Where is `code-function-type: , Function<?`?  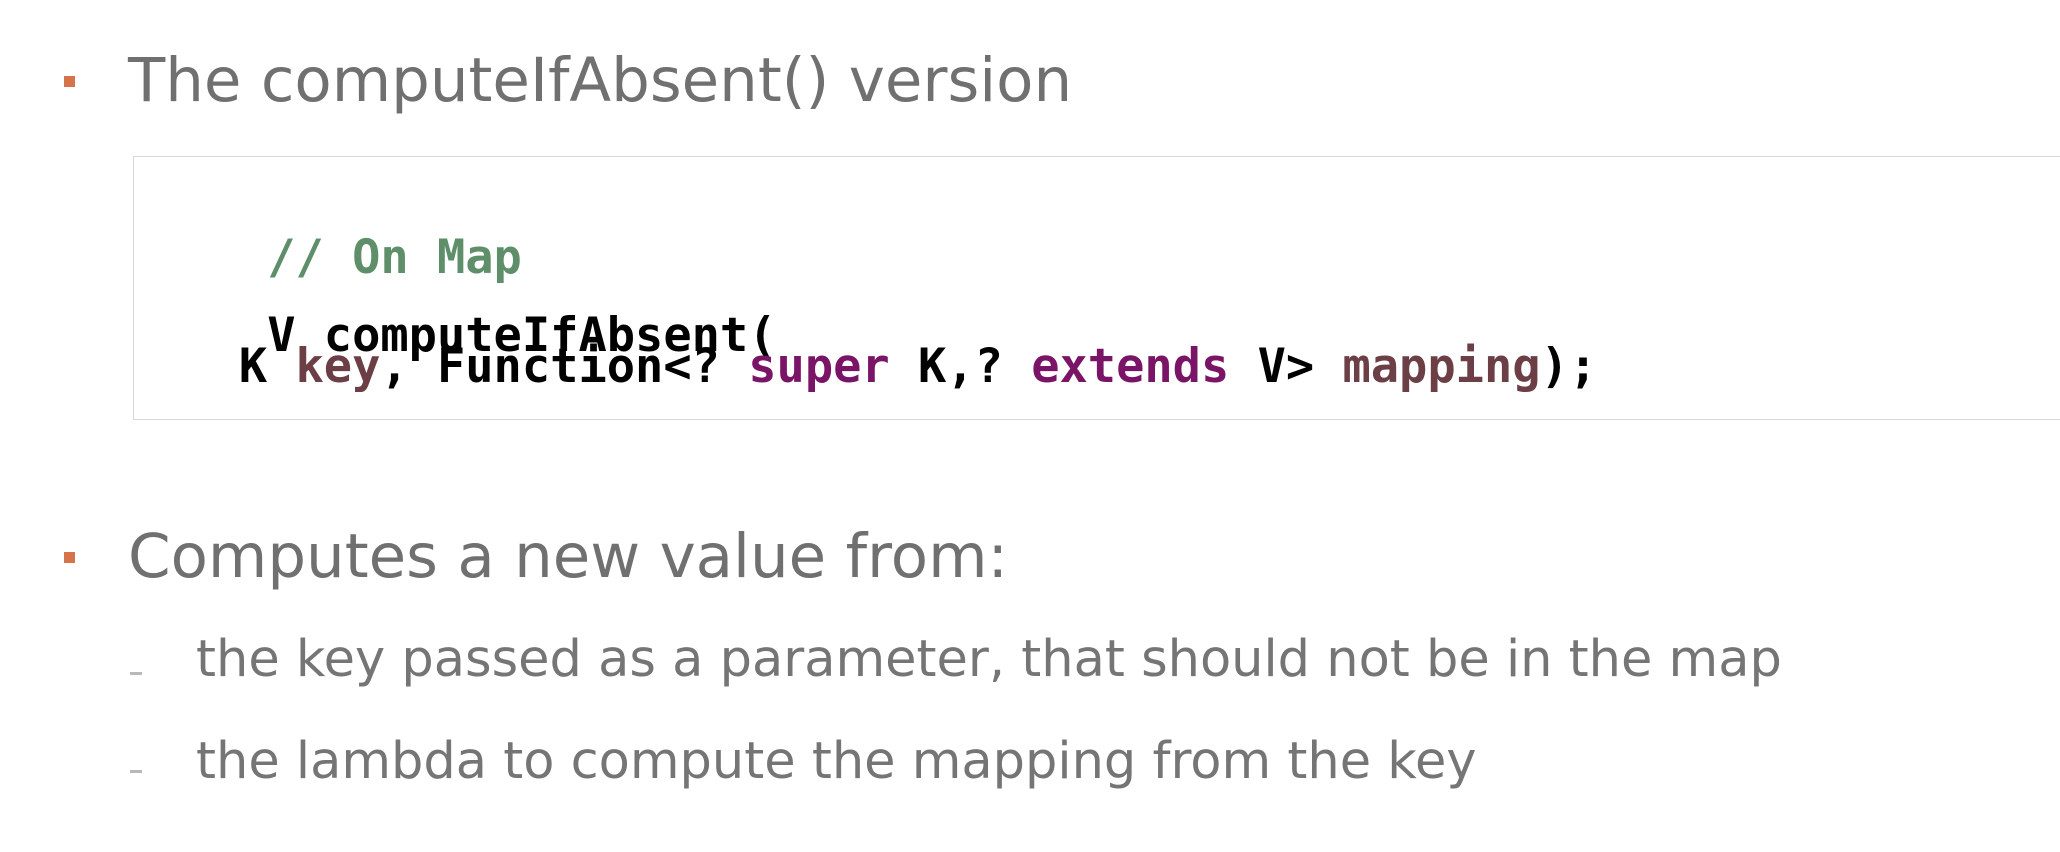
code-function-type: , Function<? is located at coordinates (564, 366).